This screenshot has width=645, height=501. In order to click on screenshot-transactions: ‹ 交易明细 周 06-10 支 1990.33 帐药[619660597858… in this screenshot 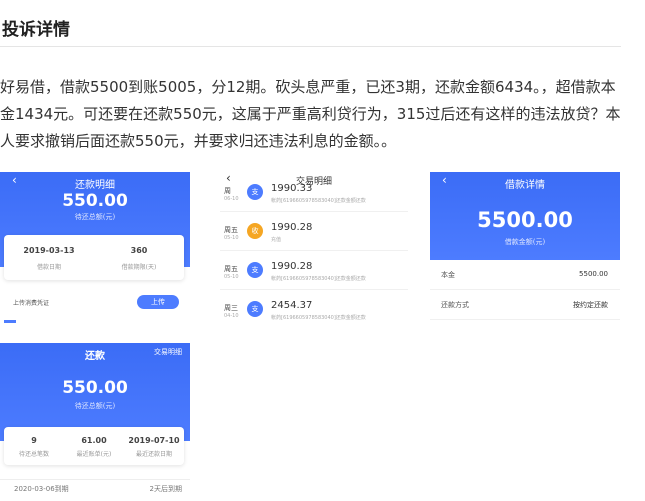, I will do `click(314, 248)`.